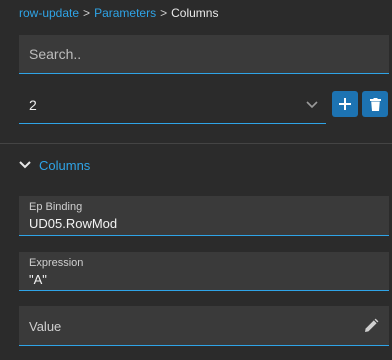 The width and height of the screenshot is (392, 360). What do you see at coordinates (56, 207) in the screenshot?
I see `field-label: Ep Binding` at bounding box center [56, 207].